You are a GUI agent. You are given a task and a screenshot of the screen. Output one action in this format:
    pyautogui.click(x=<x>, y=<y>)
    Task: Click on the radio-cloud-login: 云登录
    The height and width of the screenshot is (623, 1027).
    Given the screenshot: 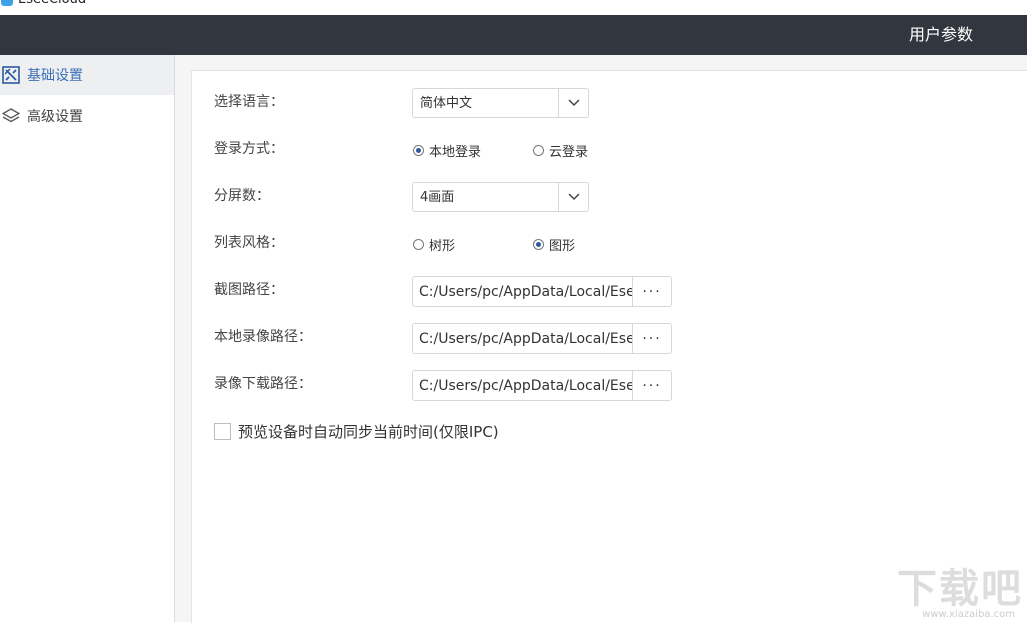 What is the action you would take?
    pyautogui.click(x=560, y=150)
    